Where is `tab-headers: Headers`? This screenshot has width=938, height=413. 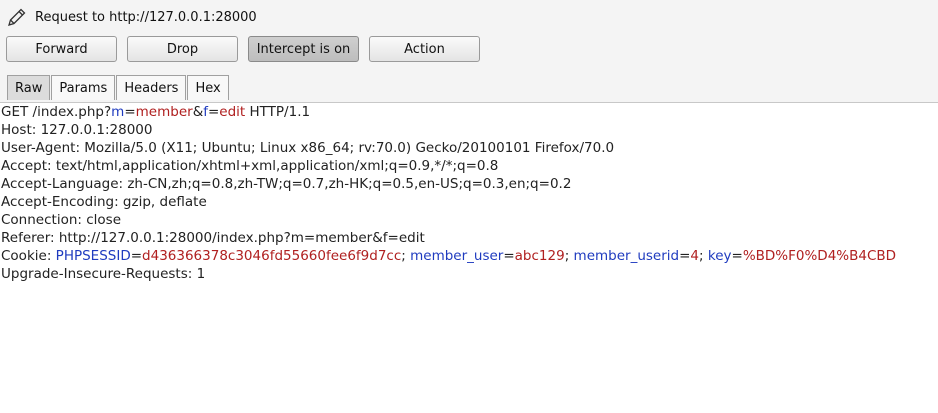
tab-headers: Headers is located at coordinates (151, 87).